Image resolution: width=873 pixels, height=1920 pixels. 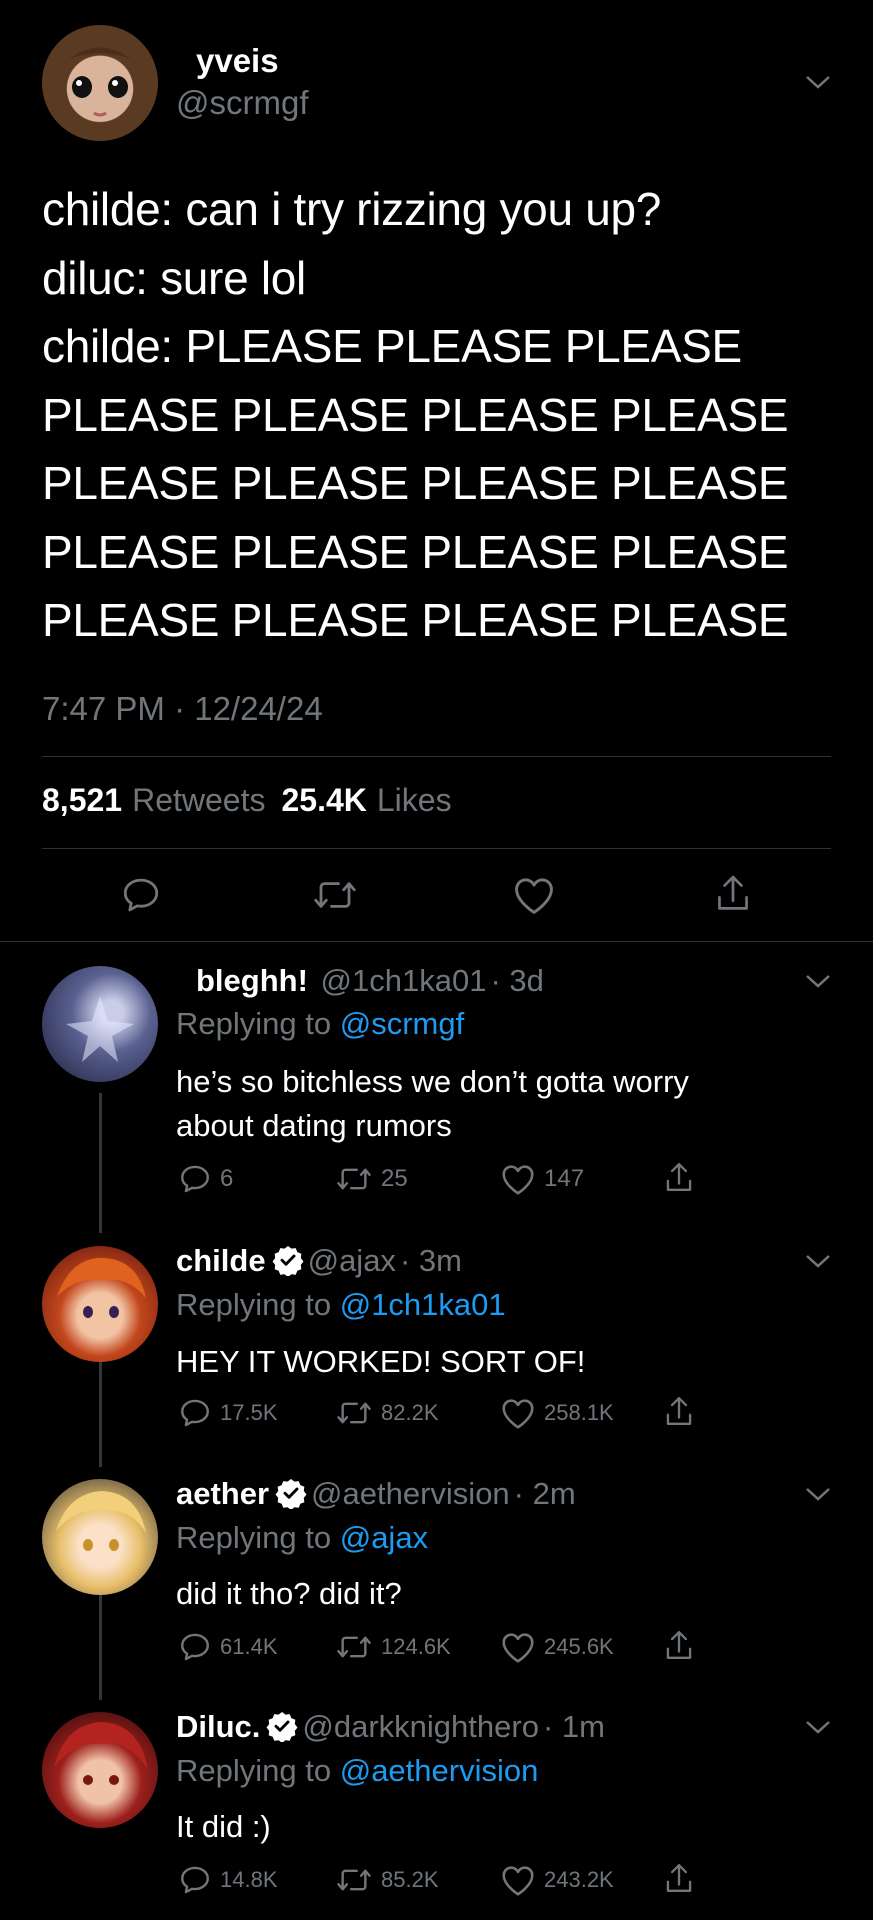 I want to click on retweet-count: 124.6K, so click(x=416, y=1646).